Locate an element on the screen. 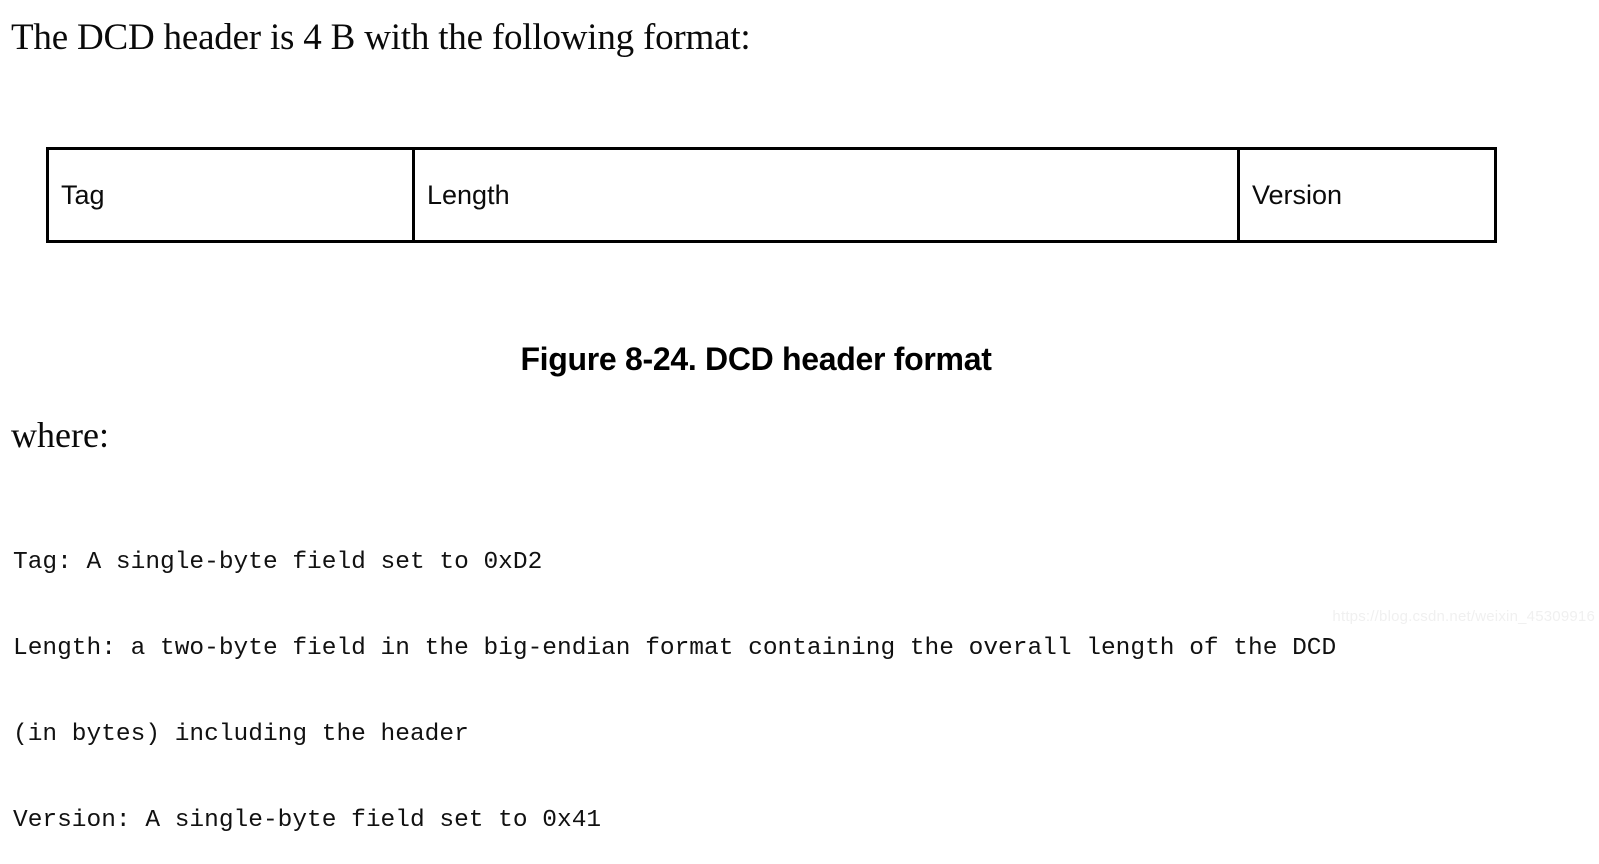 This screenshot has width=1599, height=864. where-label: where: is located at coordinates (60, 435).